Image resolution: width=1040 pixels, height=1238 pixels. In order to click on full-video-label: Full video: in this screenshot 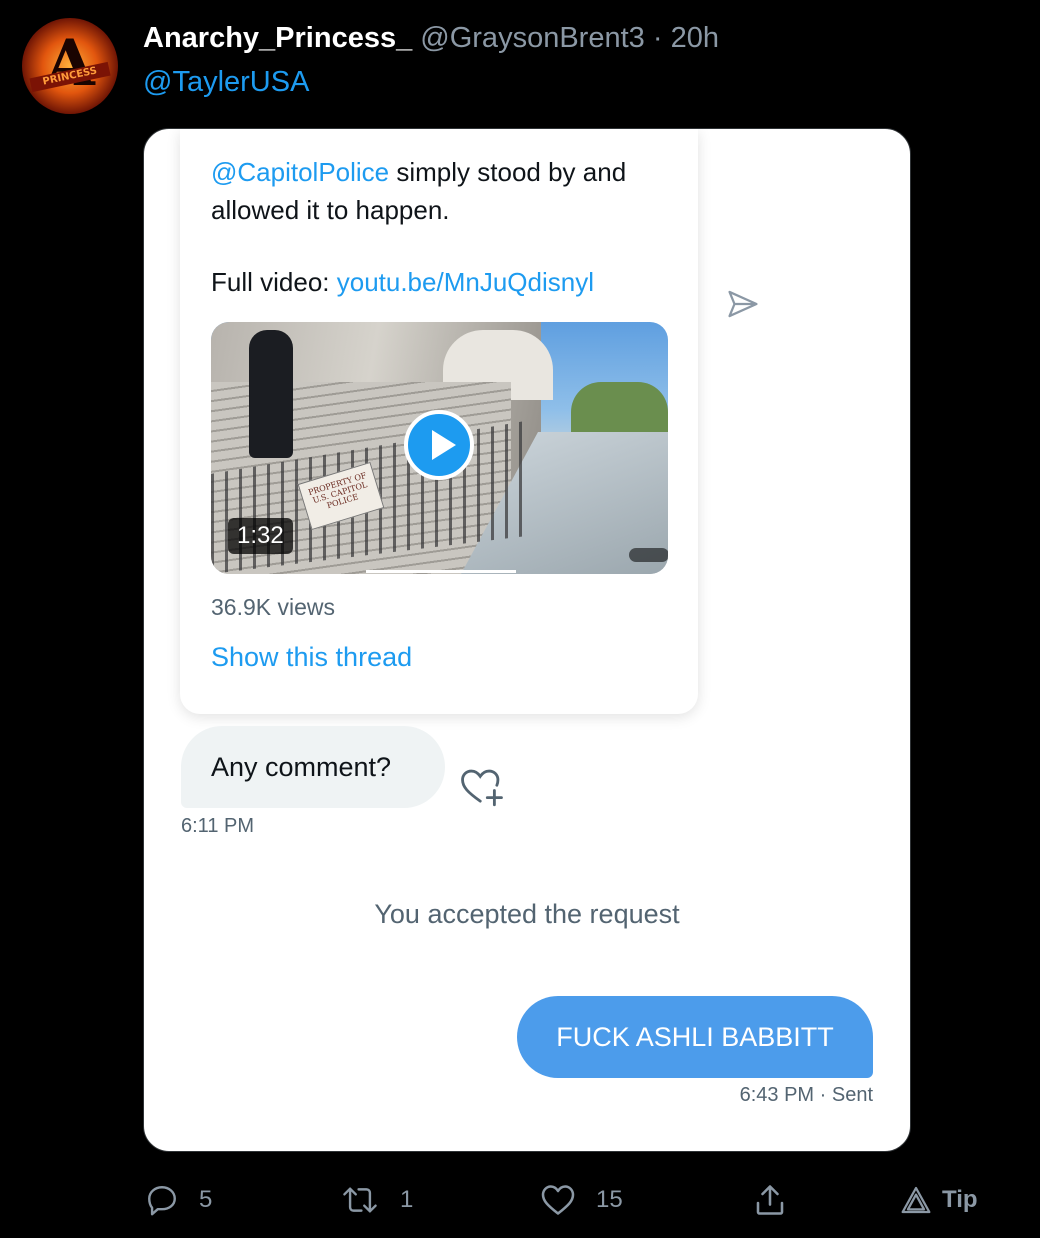, I will do `click(274, 282)`.